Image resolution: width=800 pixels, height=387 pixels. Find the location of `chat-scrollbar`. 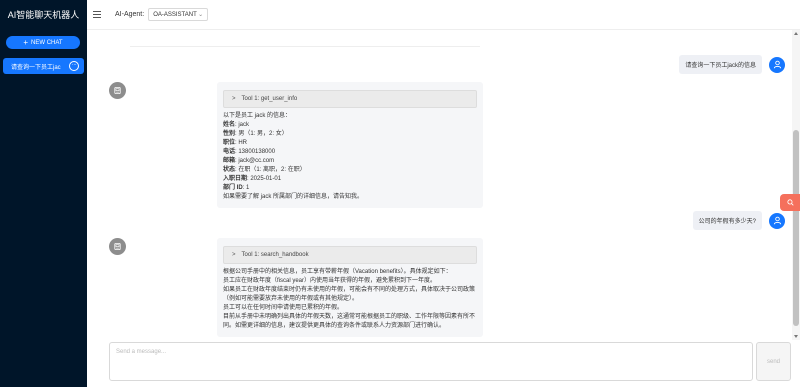

chat-scrollbar is located at coordinates (796, 185).